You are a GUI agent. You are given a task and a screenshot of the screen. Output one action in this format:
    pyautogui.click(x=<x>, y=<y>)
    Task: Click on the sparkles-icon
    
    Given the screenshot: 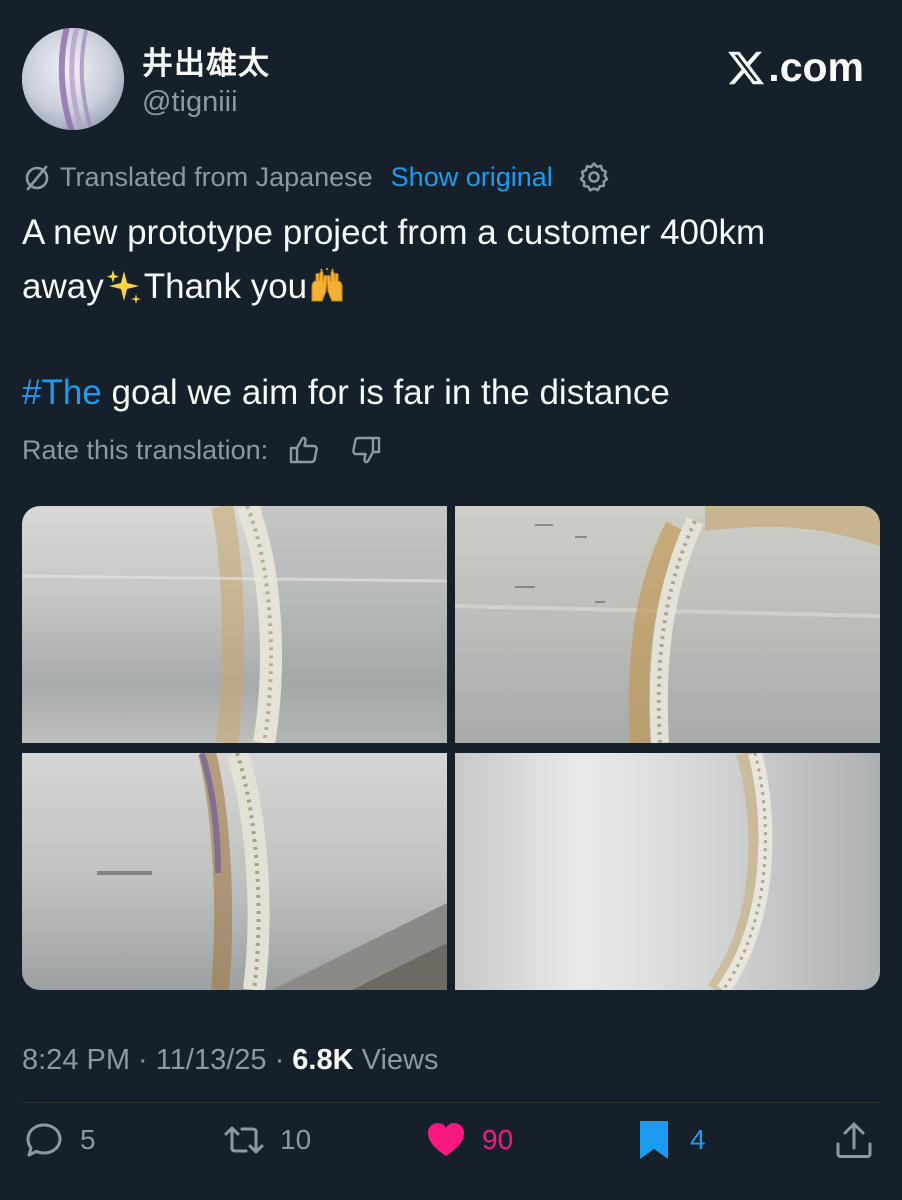 What is the action you would take?
    pyautogui.click(x=123, y=287)
    